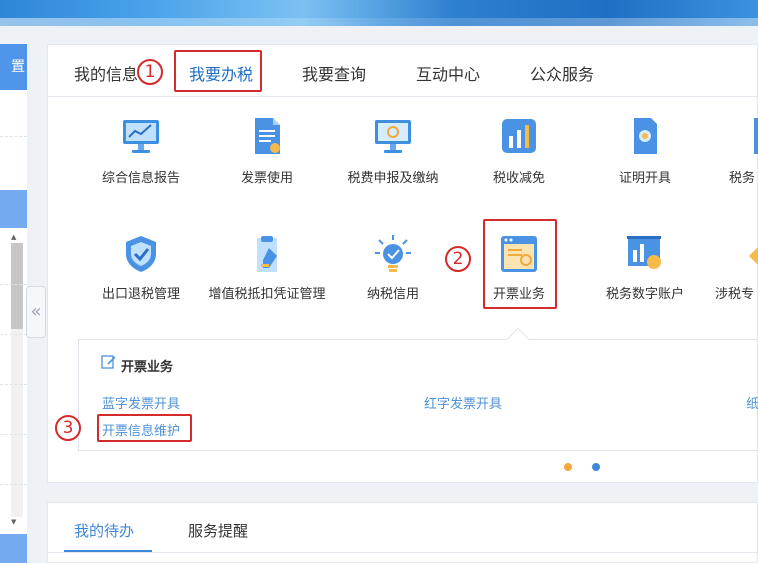 Image resolution: width=758 pixels, height=563 pixels. What do you see at coordinates (520, 264) in the screenshot?
I see `highlight-box-invoicing` at bounding box center [520, 264].